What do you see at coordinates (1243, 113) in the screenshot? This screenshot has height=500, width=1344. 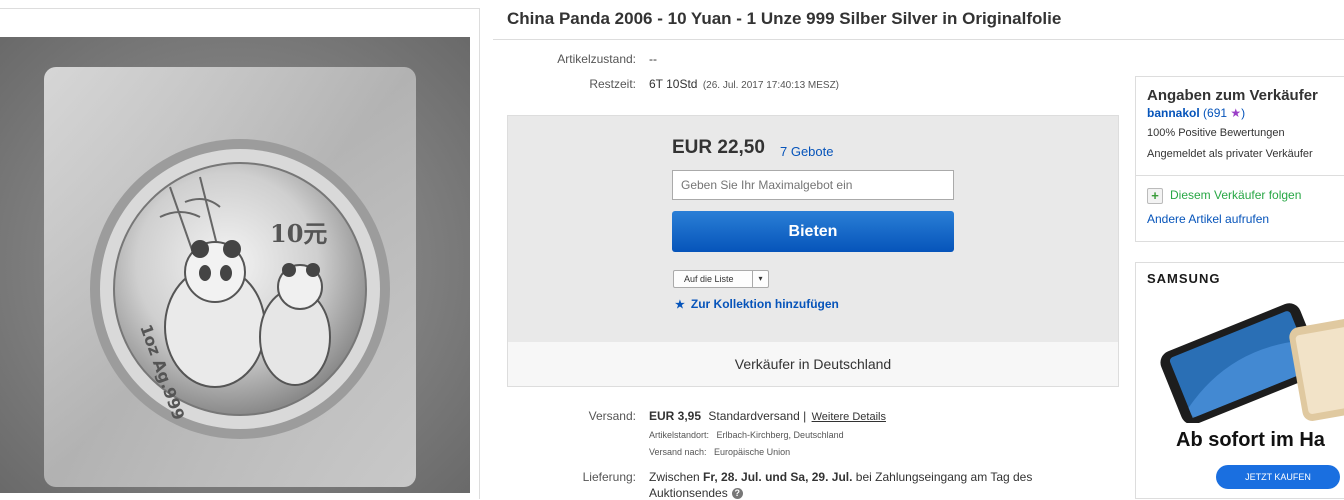 I see `feedback-close: )` at bounding box center [1243, 113].